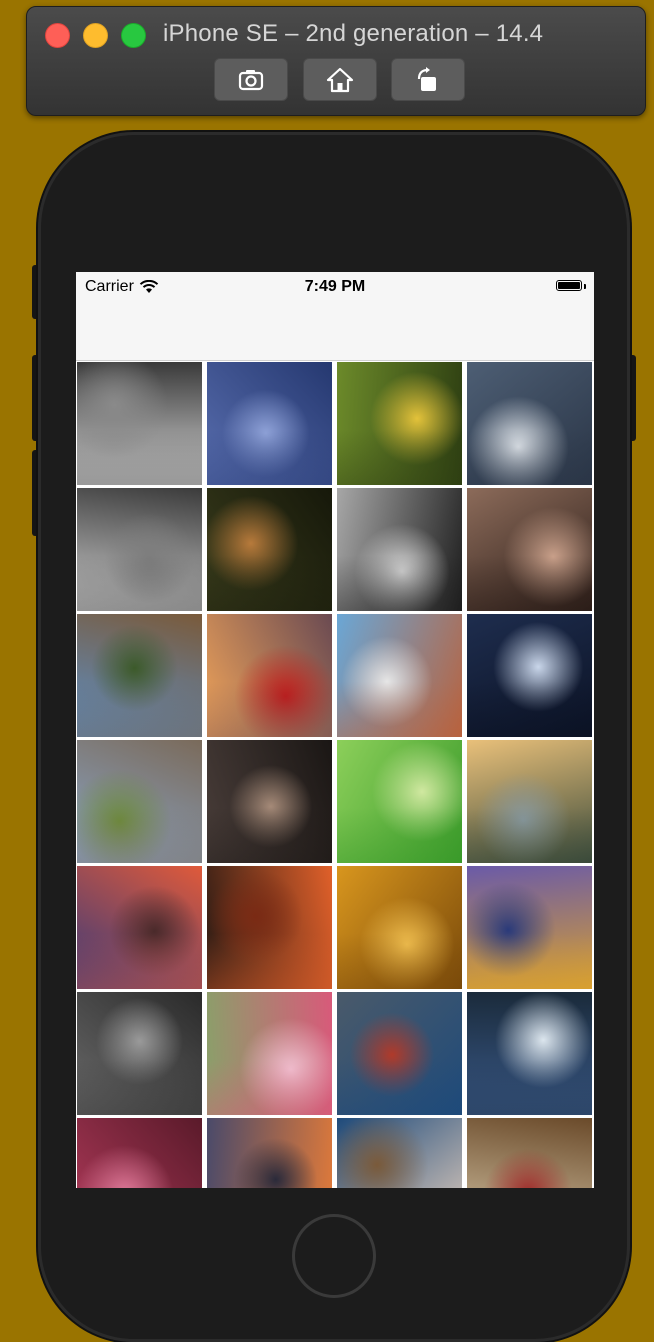 The width and height of the screenshot is (654, 1342). I want to click on status-bar: Carrier 7:49 PM, so click(335, 287).